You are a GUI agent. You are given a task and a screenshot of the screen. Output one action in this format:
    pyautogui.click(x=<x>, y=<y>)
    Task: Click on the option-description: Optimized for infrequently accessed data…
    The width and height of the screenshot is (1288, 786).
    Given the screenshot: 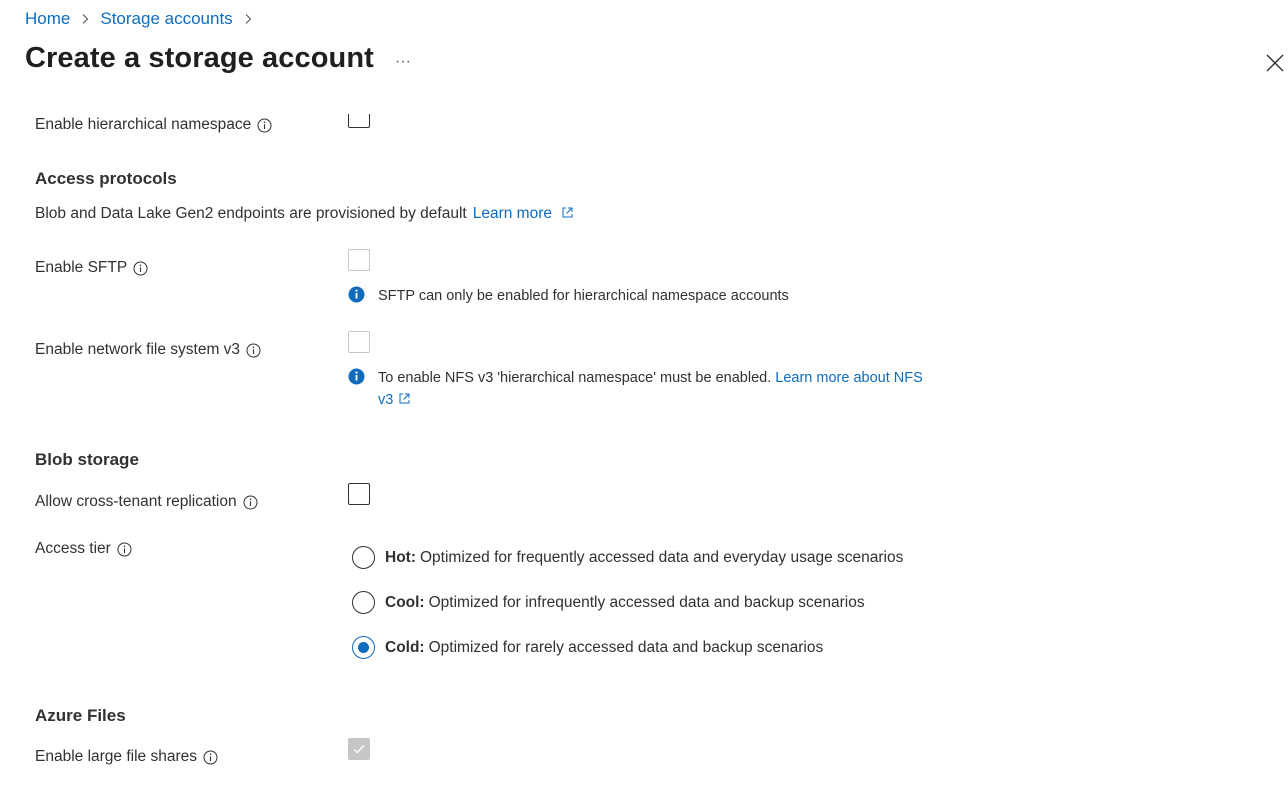 What is the action you would take?
    pyautogui.click(x=646, y=602)
    